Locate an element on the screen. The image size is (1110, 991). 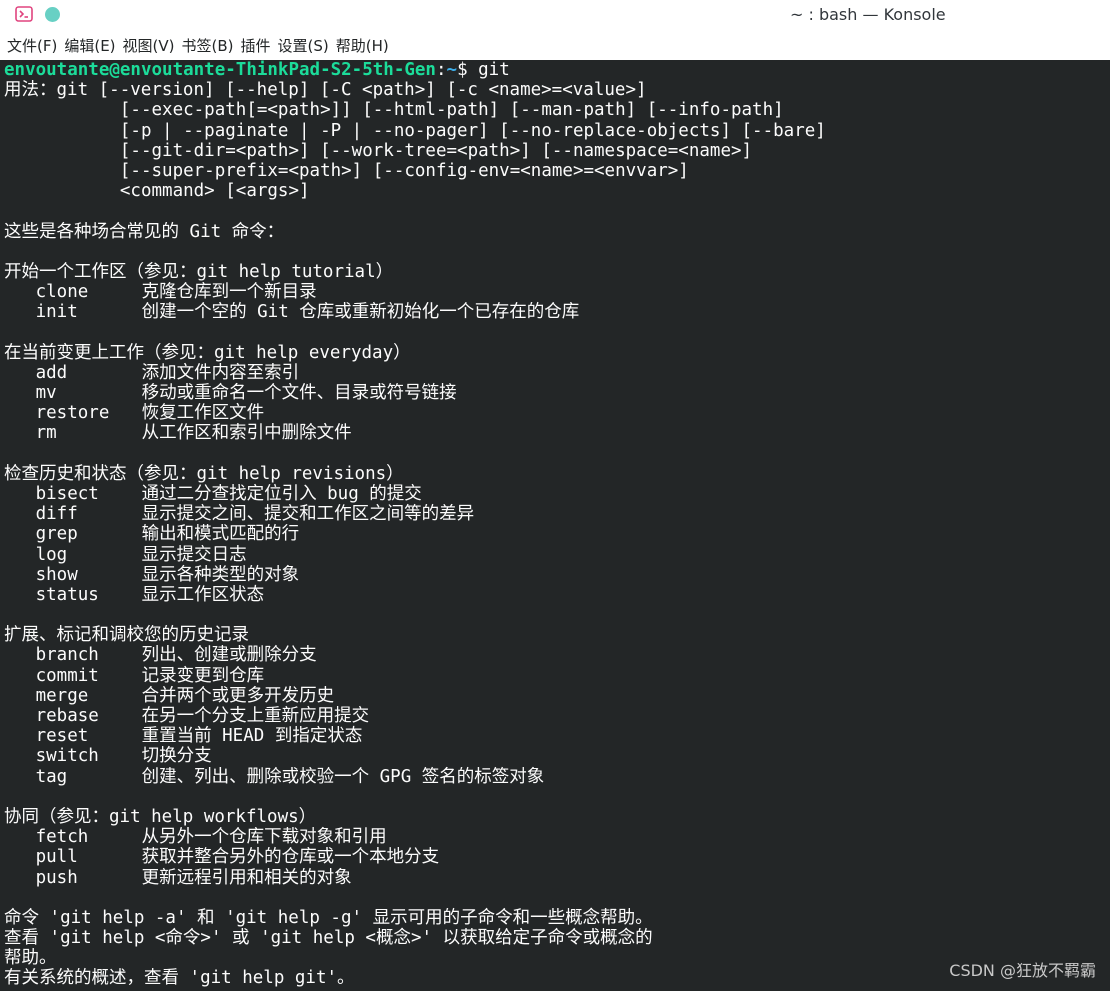
pin-dot-icon is located at coordinates (52, 14).